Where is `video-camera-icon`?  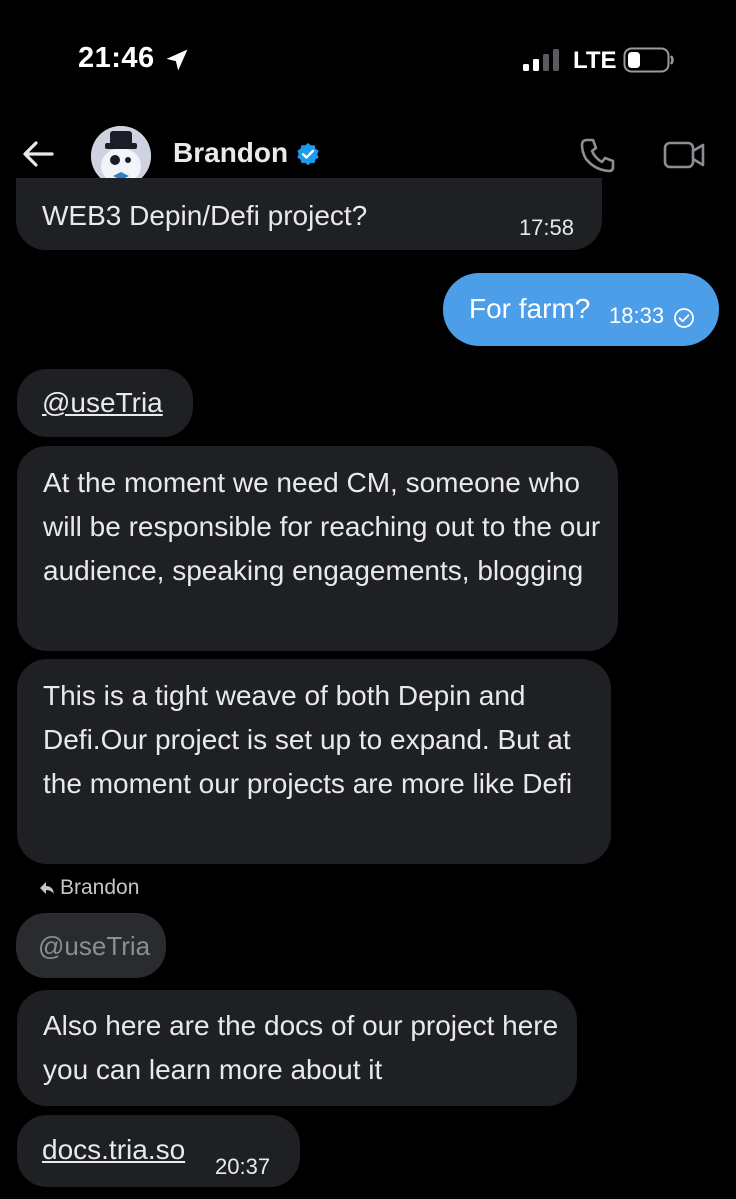
video-camera-icon is located at coordinates (684, 155).